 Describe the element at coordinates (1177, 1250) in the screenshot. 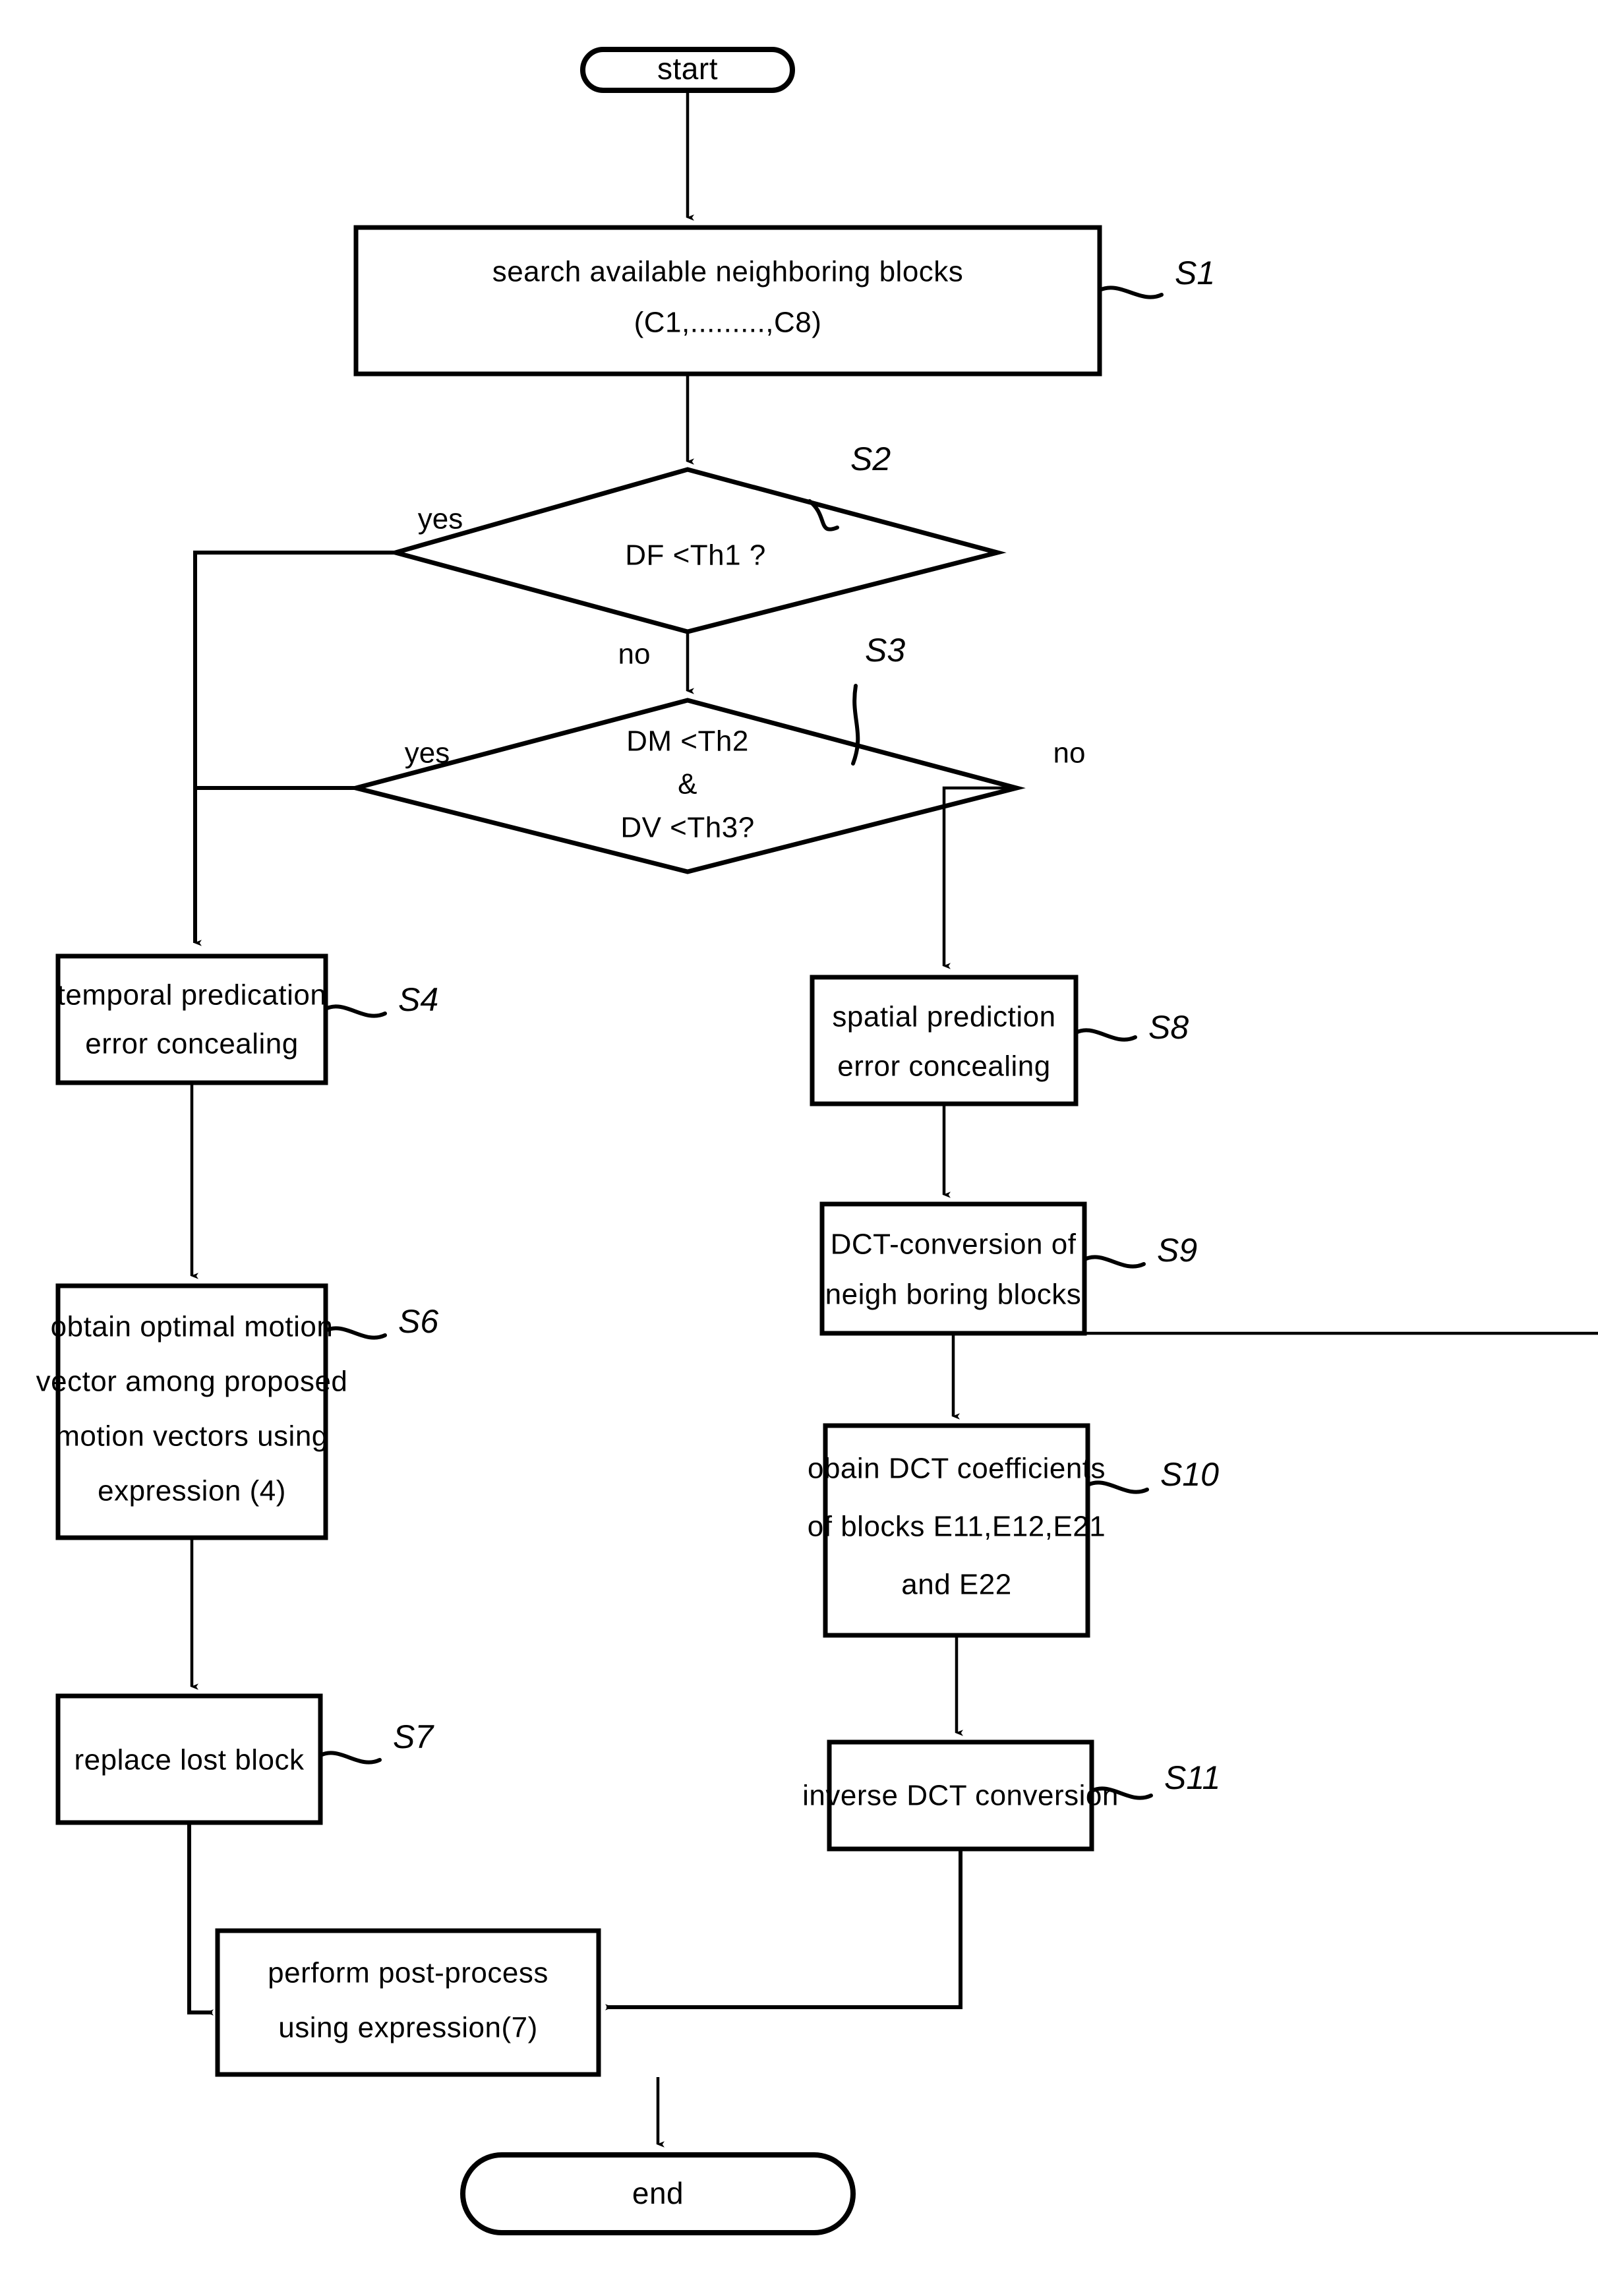

I see `step-label-s9: S9` at that location.